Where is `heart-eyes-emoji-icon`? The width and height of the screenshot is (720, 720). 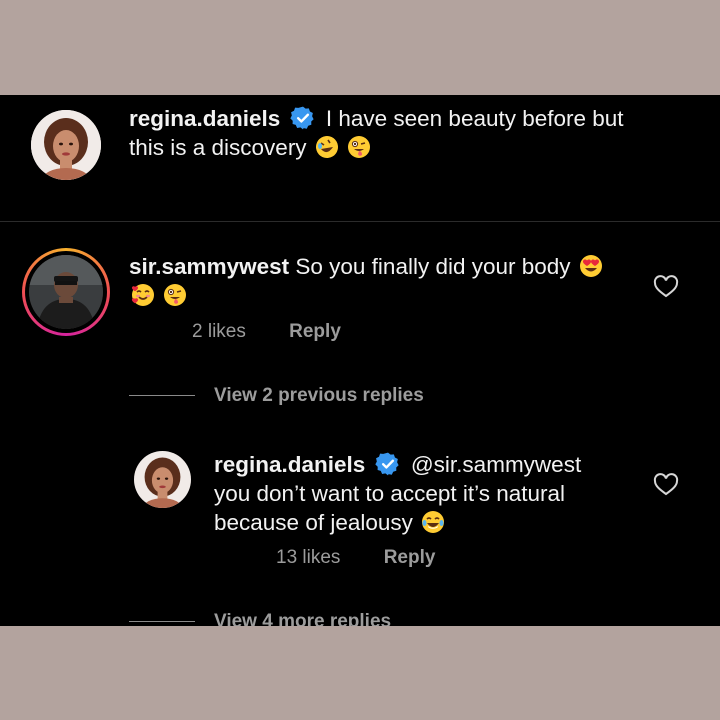
heart-eyes-emoji-icon is located at coordinates (590, 266).